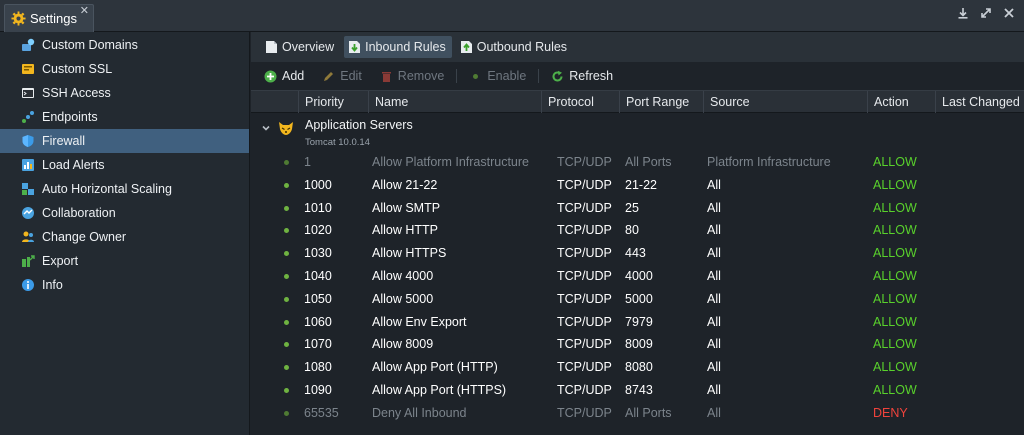 This screenshot has height=435, width=1024. I want to click on tab-overview: Overview, so click(300, 47).